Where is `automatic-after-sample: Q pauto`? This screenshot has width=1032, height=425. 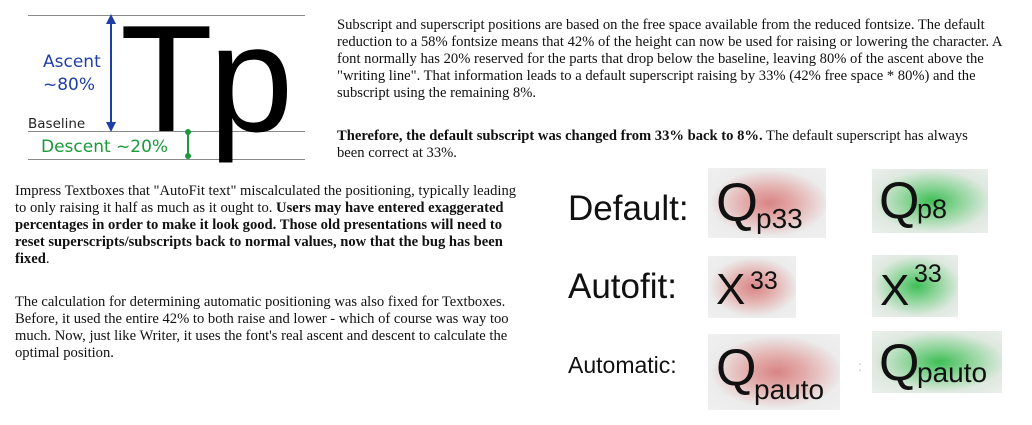
automatic-after-sample: Q pauto is located at coordinates (937, 362).